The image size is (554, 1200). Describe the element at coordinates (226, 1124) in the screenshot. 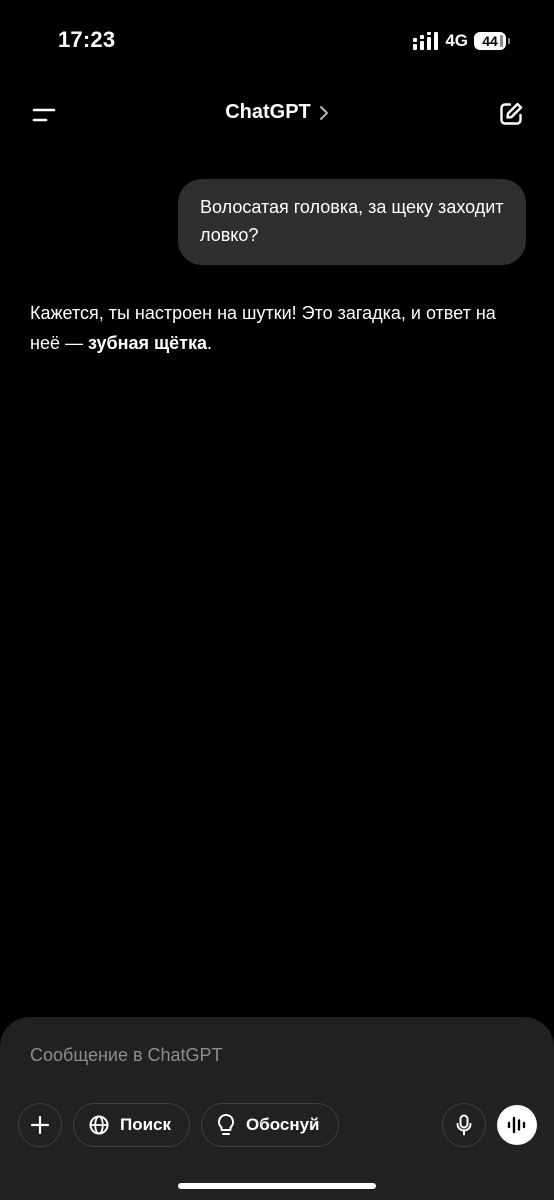

I see `lightbulb-icon` at that location.